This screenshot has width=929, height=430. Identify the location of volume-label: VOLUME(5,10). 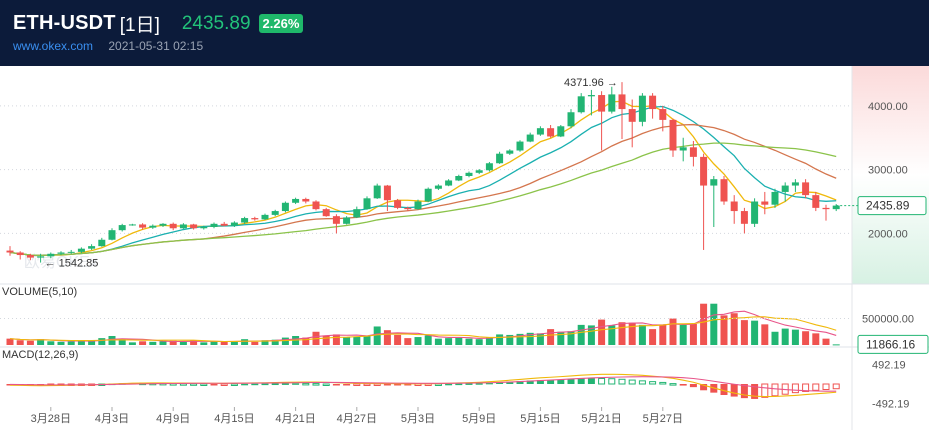
(39, 292).